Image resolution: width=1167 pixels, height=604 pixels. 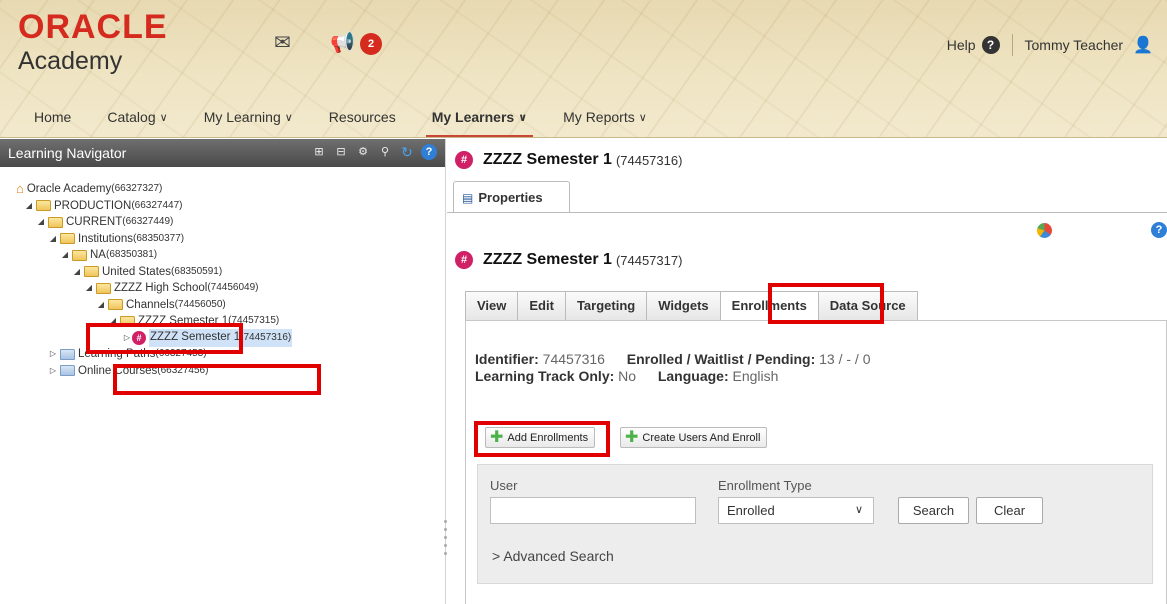 I want to click on tree-label: Oracle Academy, so click(x=69, y=189).